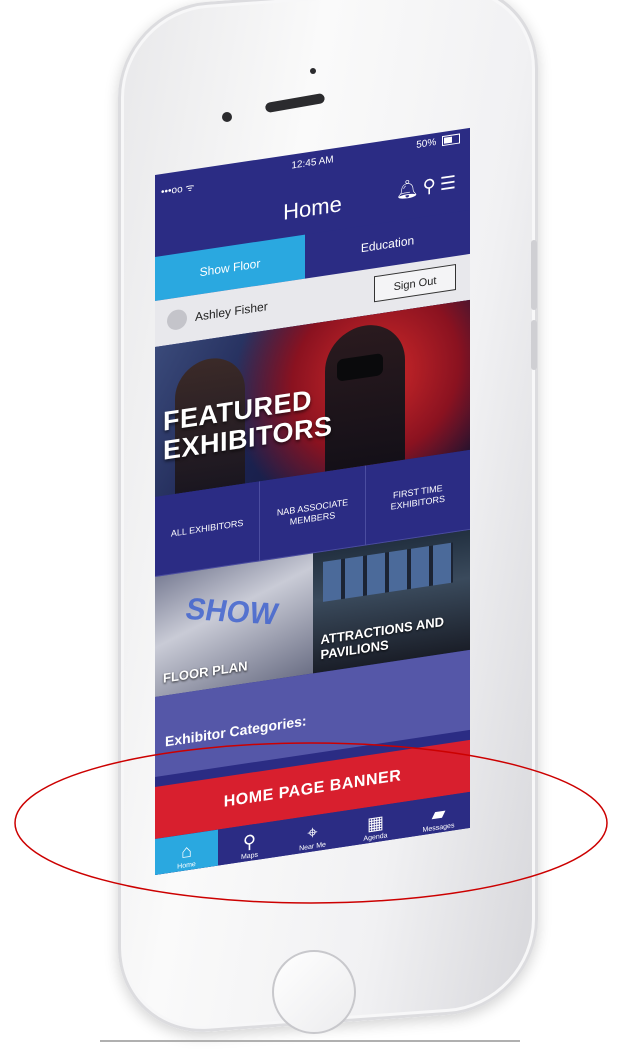  What do you see at coordinates (534, 345) in the screenshot?
I see `side-button` at bounding box center [534, 345].